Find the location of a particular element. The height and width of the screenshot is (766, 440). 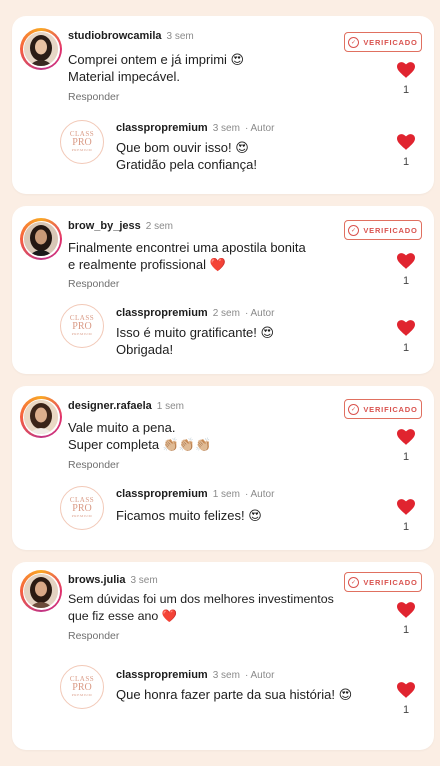

comment-text: Vale muito a pena. Super completa 👏🏼👏🏼👏🏼 is located at coordinates (140, 436).